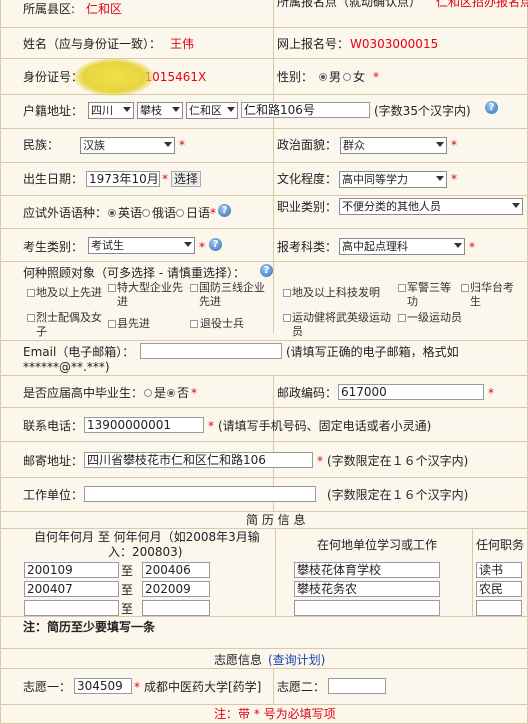 The width and height of the screenshot is (528, 724). I want to click on resume-col-dates-line1: 自何年何月 至 何年何月（如2008年3月输, so click(147, 537).